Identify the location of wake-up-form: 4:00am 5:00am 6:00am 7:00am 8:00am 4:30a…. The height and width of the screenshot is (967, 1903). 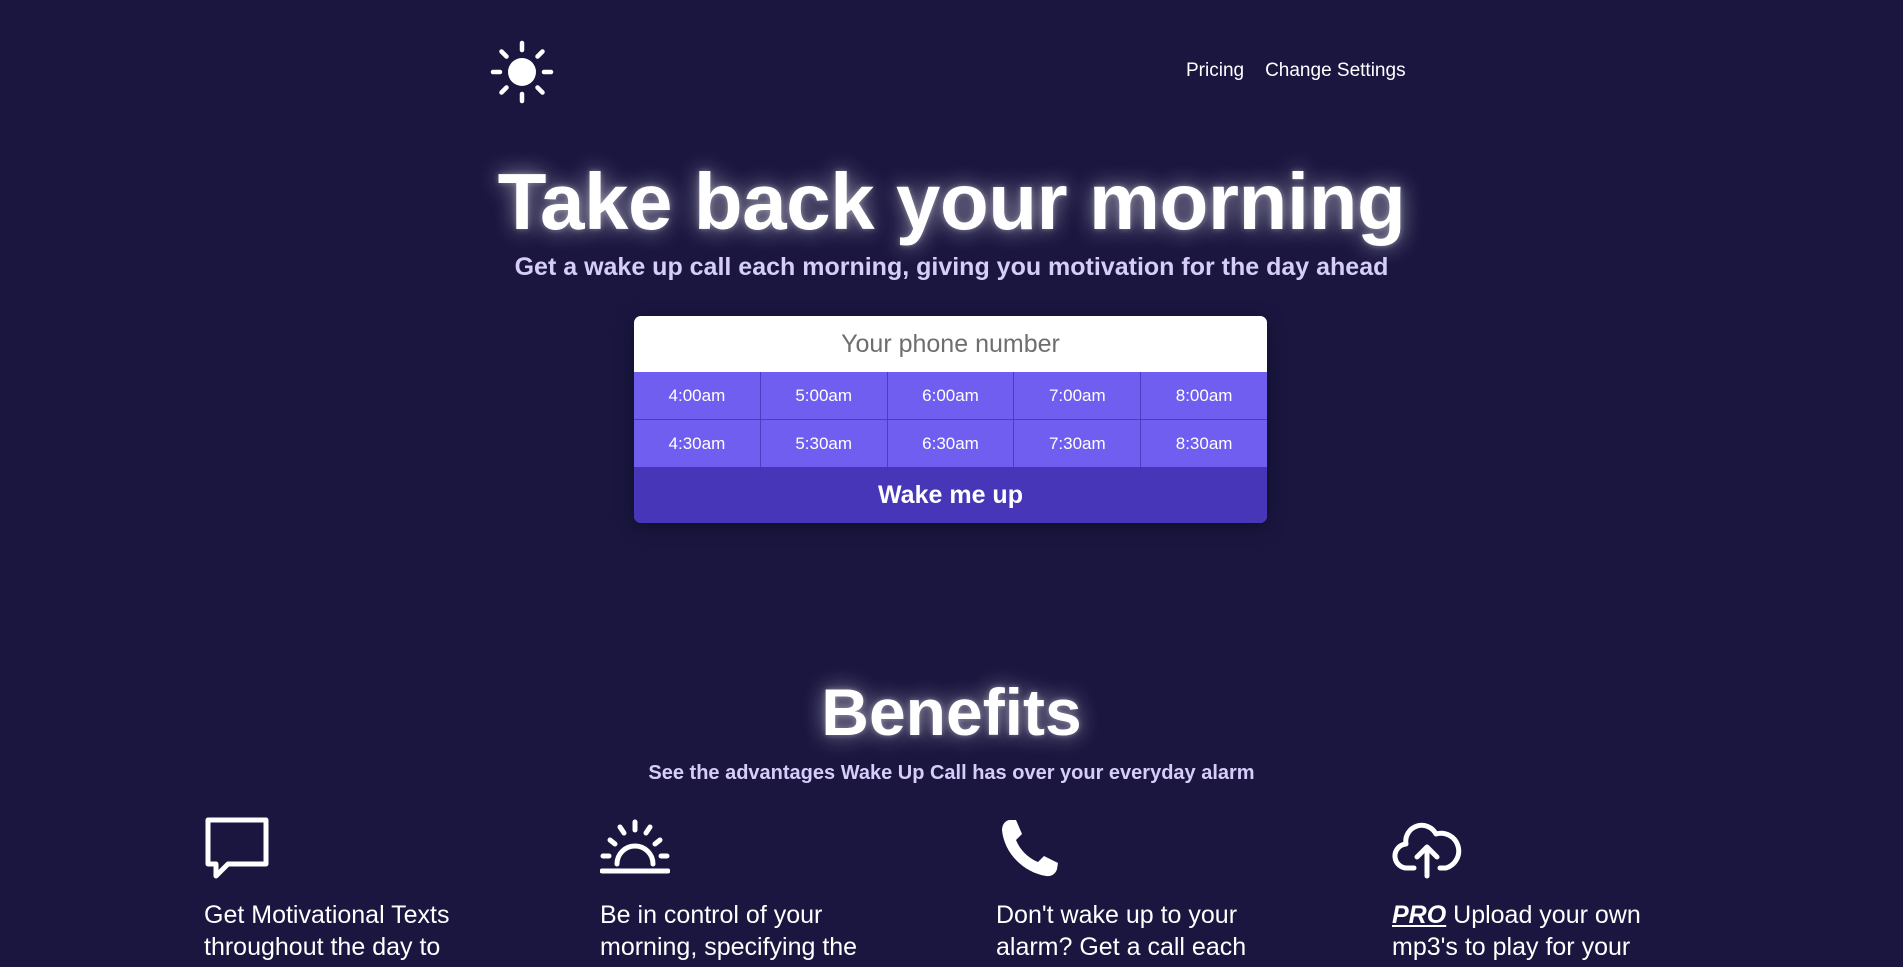
(950, 419).